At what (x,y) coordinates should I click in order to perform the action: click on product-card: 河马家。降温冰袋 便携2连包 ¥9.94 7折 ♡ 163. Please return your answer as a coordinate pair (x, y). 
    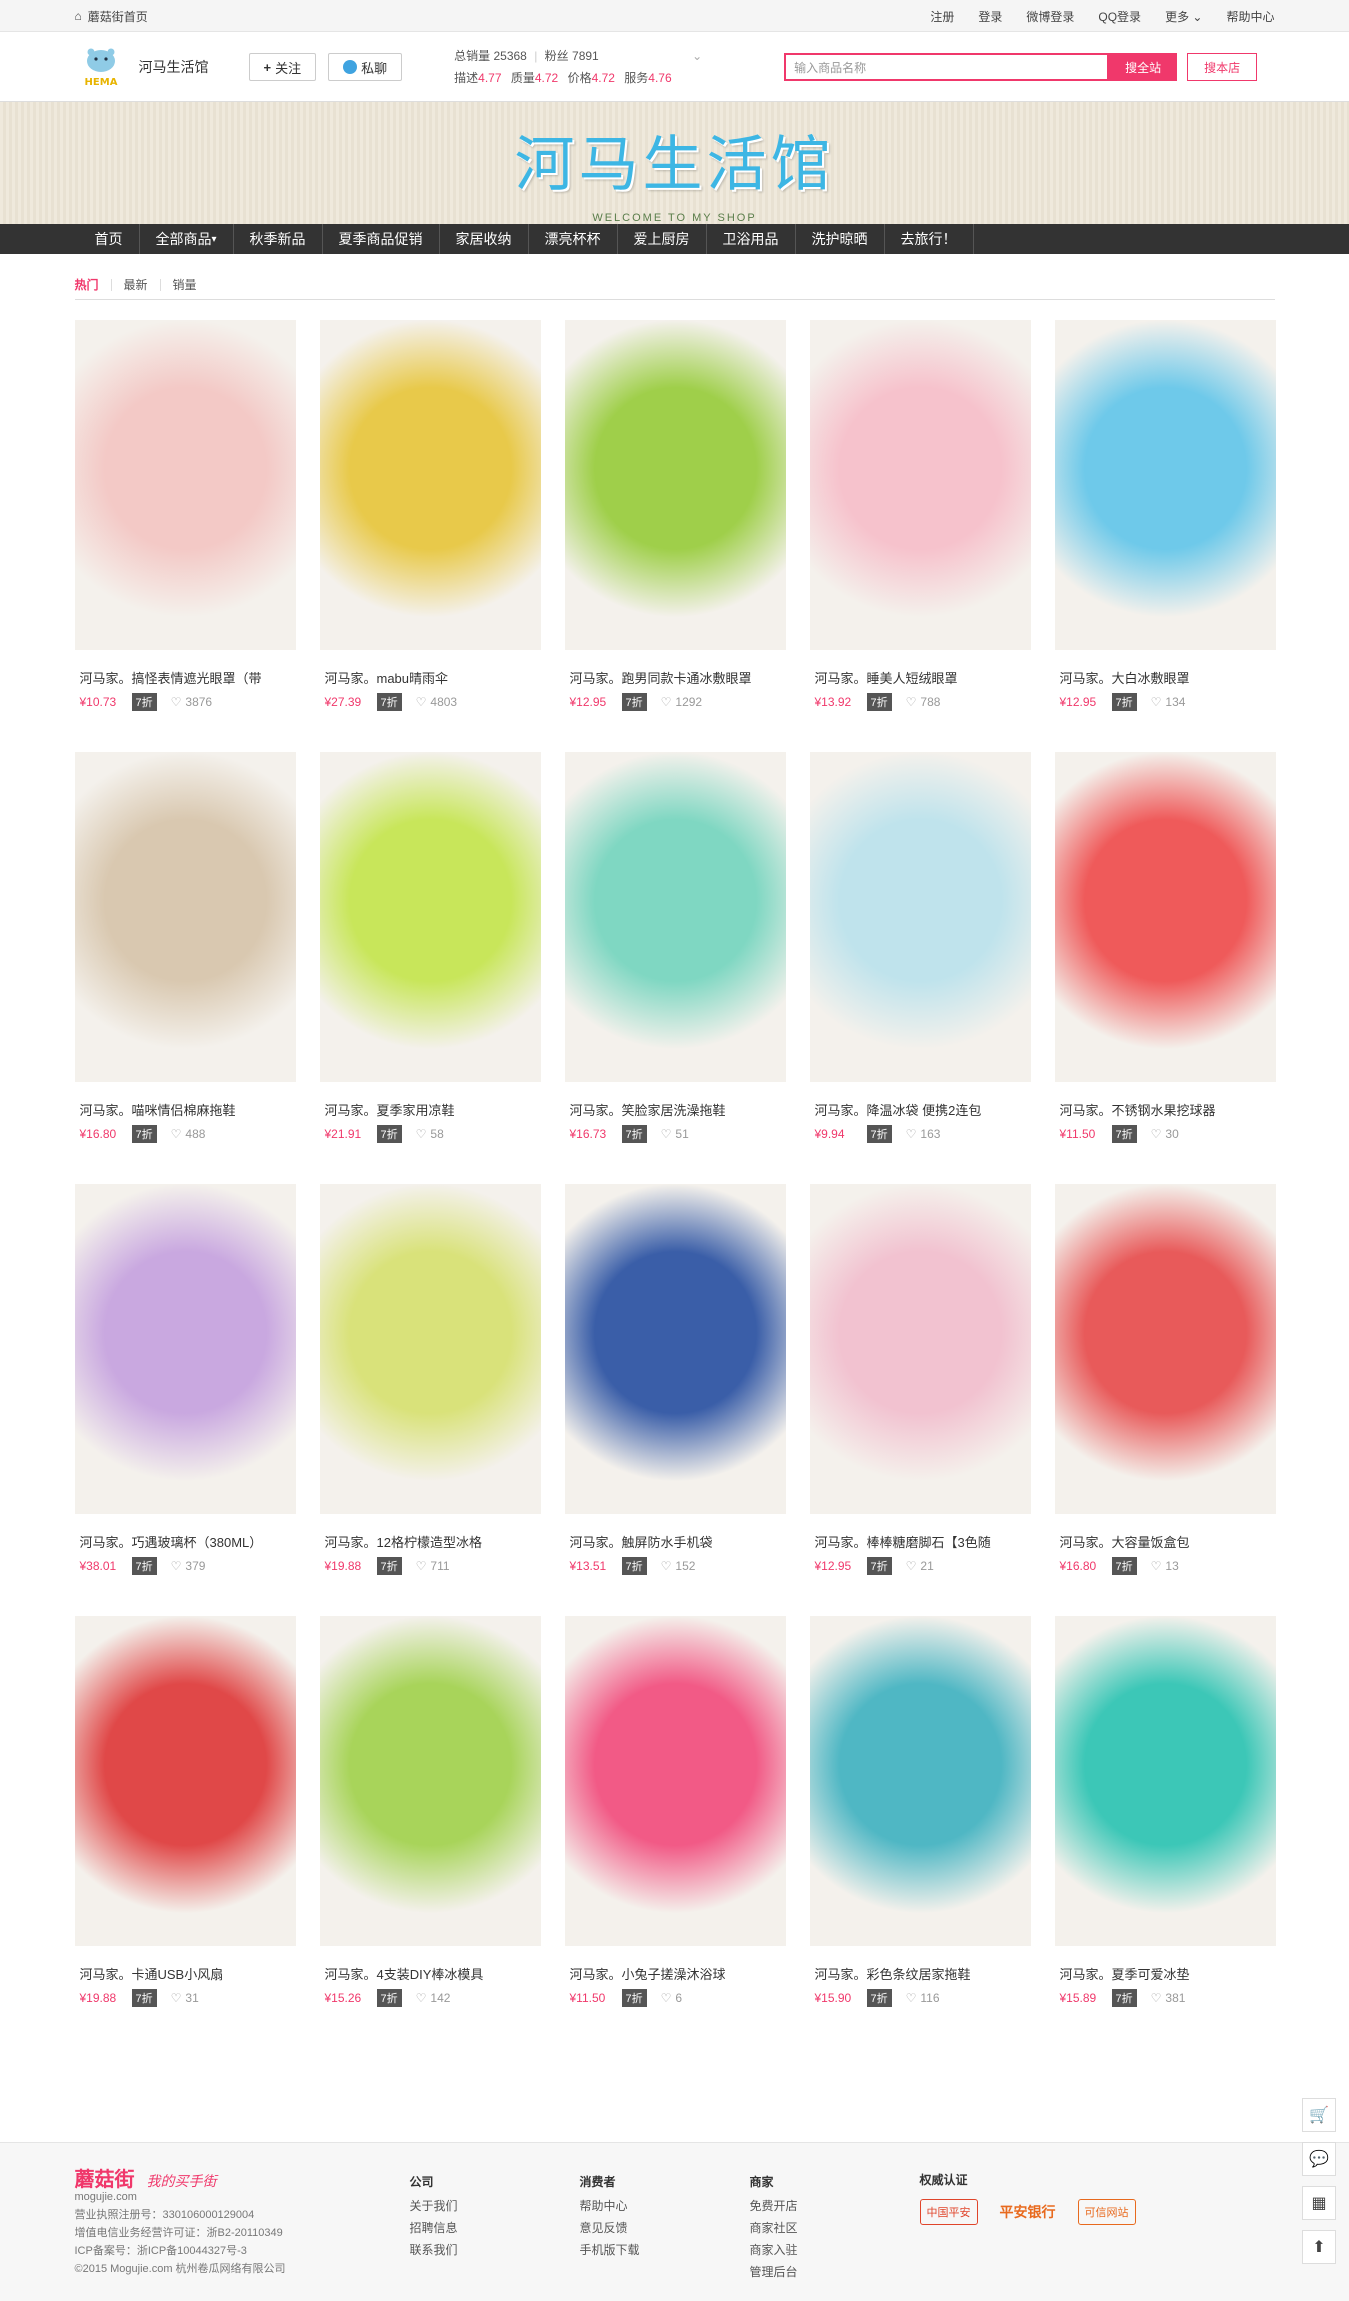
    Looking at the image, I should click on (920, 968).